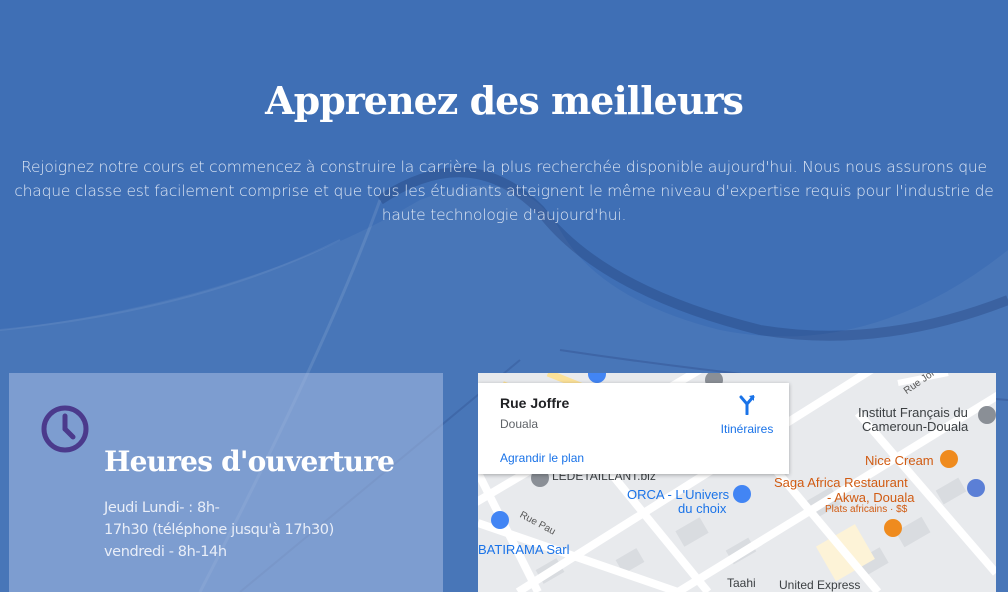 The height and width of the screenshot is (592, 1008). Describe the element at coordinates (741, 583) in the screenshot. I see `place-taahi: Taahi` at that location.